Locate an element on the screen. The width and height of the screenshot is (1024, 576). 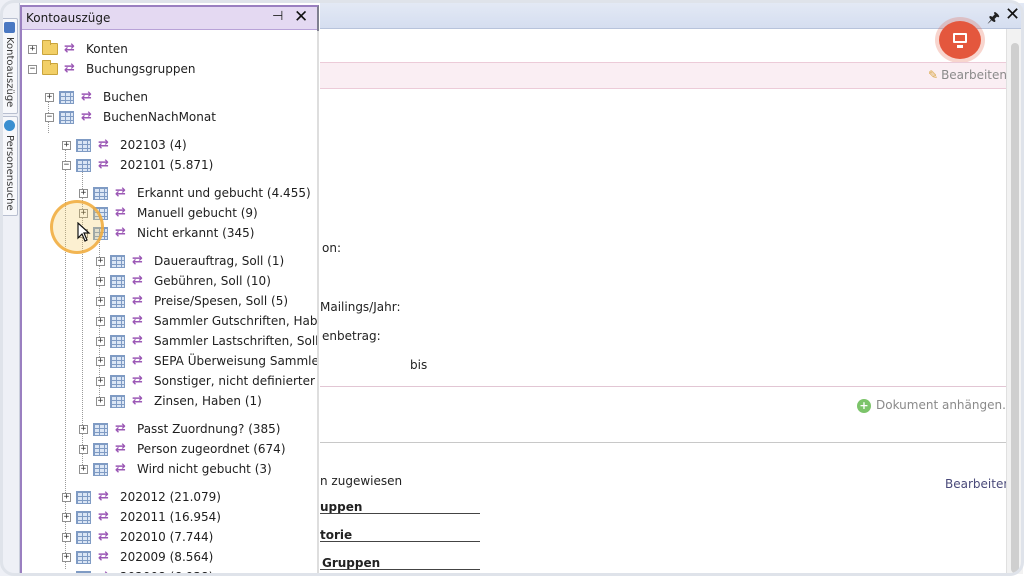
edit-link-top: ✎ Bearbeiten is located at coordinates (967, 75).